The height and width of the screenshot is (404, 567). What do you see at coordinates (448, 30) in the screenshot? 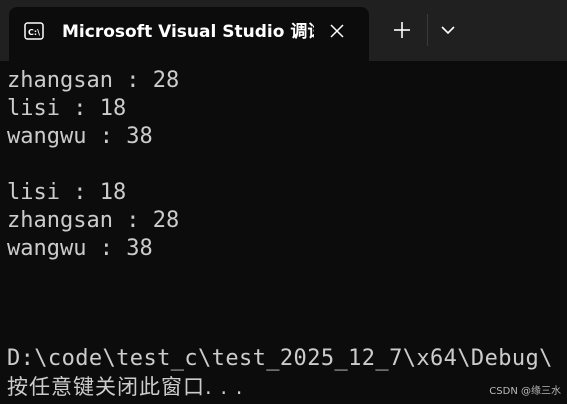
I see `chevron-down-icon` at bounding box center [448, 30].